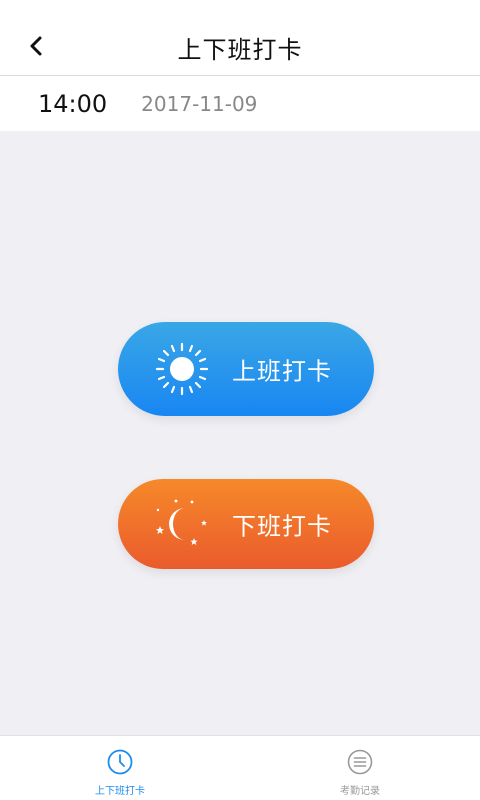  What do you see at coordinates (282, 526) in the screenshot?
I see `clock-out-label: 下班打卡` at bounding box center [282, 526].